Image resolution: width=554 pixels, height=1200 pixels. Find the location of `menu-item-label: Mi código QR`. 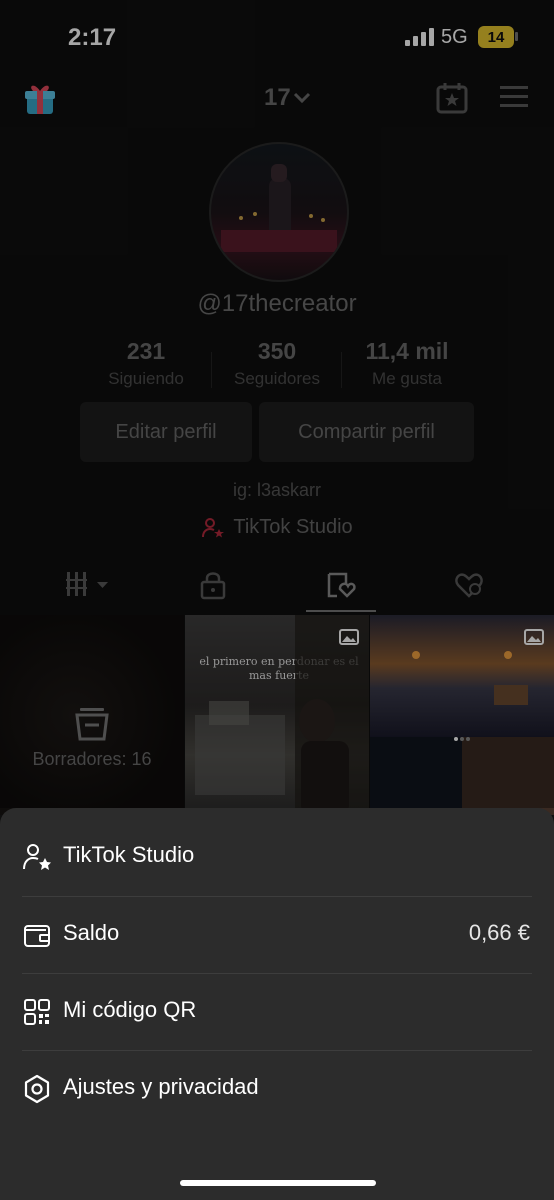

menu-item-label: Mi código QR is located at coordinates (130, 1009).